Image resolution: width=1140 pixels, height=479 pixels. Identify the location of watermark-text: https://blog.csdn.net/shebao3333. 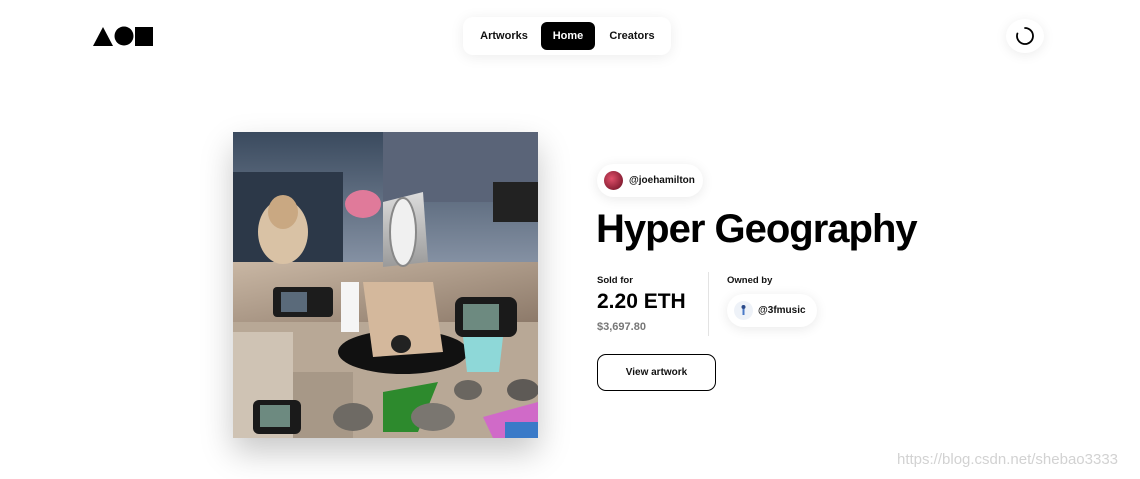
(1008, 459).